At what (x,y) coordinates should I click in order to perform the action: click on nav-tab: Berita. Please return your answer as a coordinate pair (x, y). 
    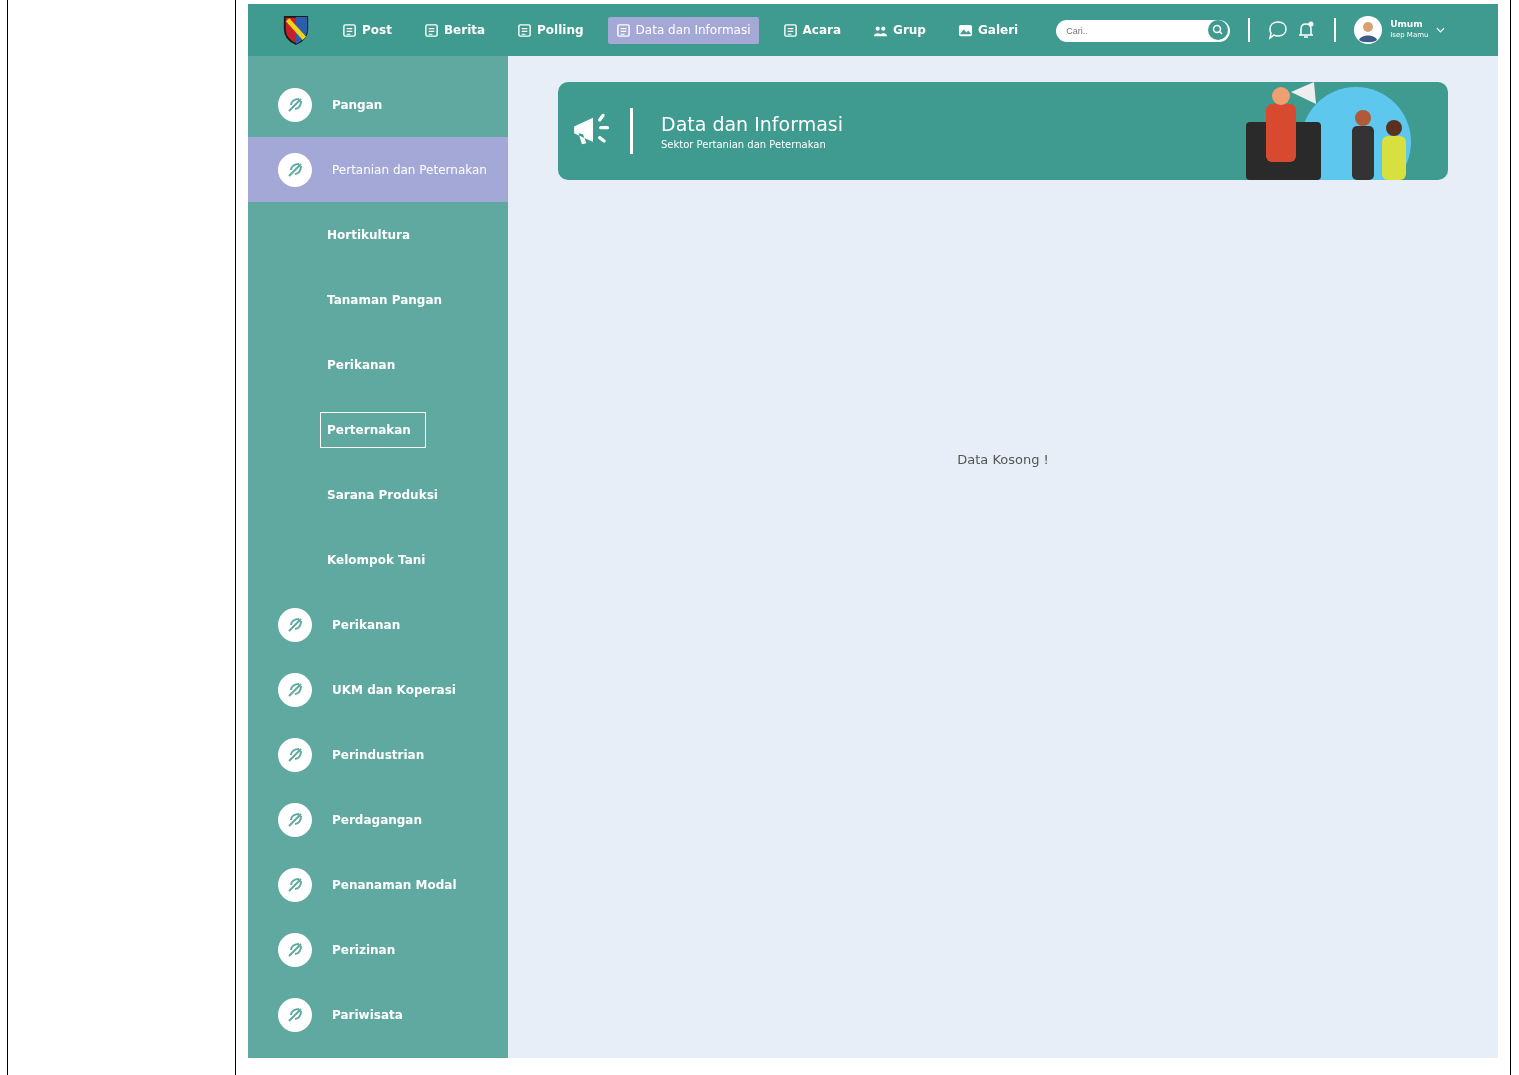
    Looking at the image, I should click on (454, 30).